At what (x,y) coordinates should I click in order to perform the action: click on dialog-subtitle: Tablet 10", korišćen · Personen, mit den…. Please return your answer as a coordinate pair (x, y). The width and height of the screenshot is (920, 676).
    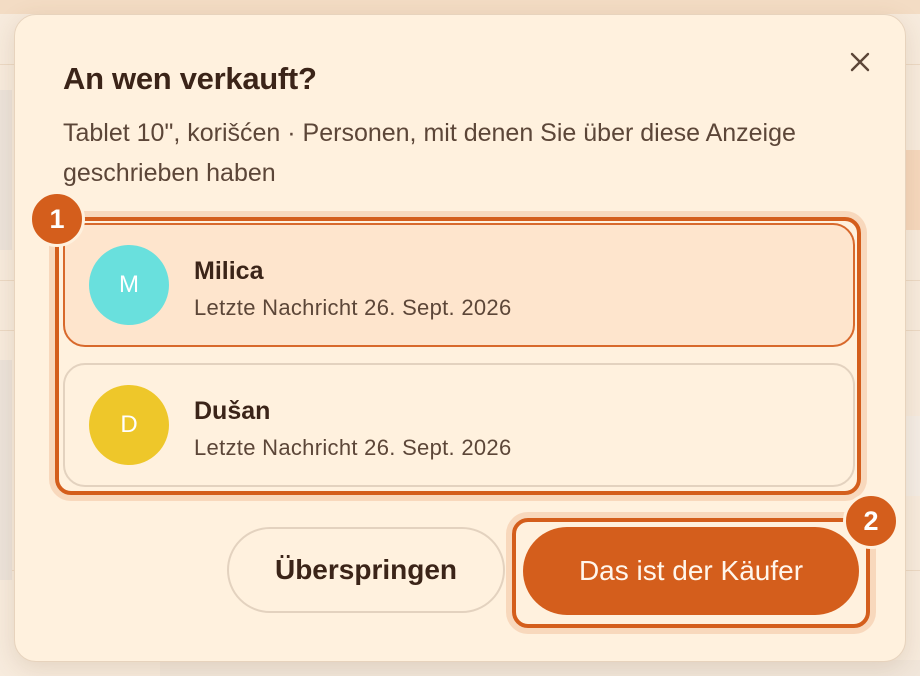
    Looking at the image, I should click on (429, 153).